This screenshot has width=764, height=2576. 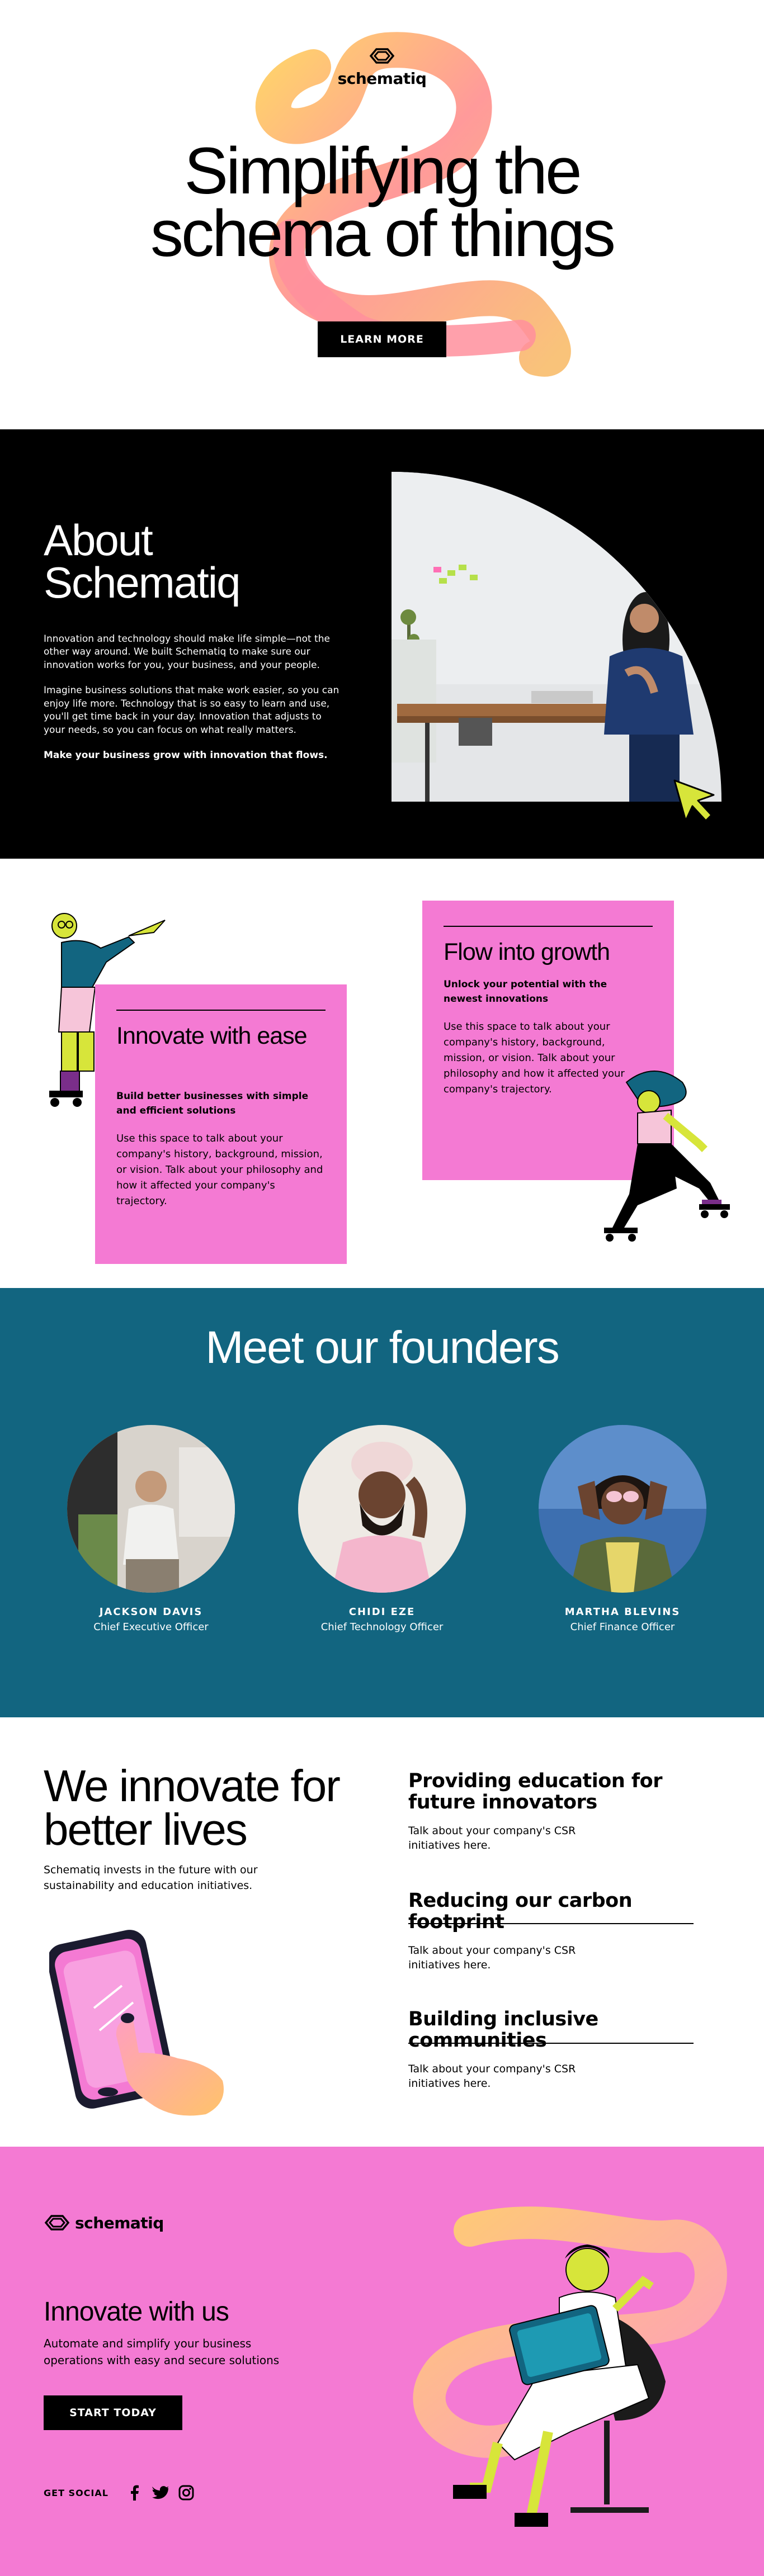 I want to click on founder-name: MARTHA BLEVINS, so click(x=622, y=1612).